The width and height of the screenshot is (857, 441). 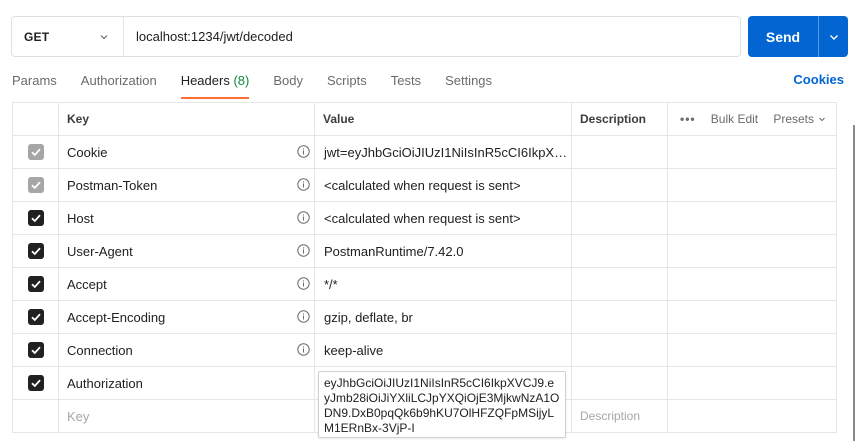 I want to click on tab-authorization: Authorization, so click(x=119, y=85).